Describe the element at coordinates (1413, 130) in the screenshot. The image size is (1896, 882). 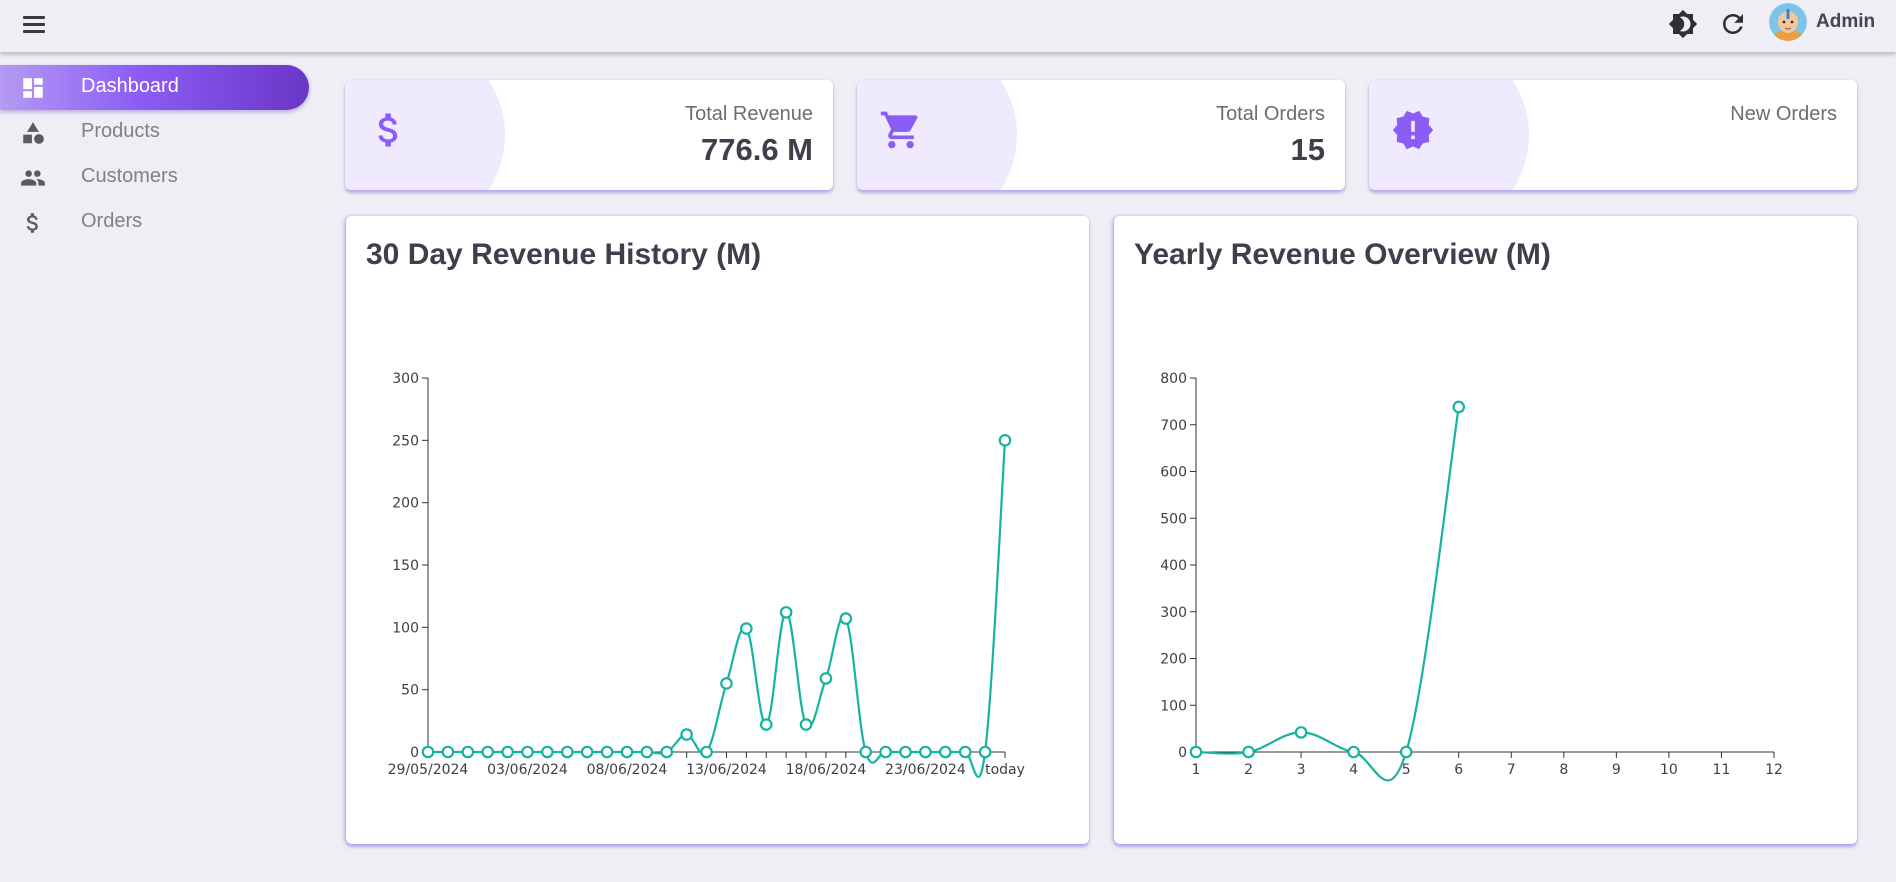
I see `alert-badge-icon` at that location.